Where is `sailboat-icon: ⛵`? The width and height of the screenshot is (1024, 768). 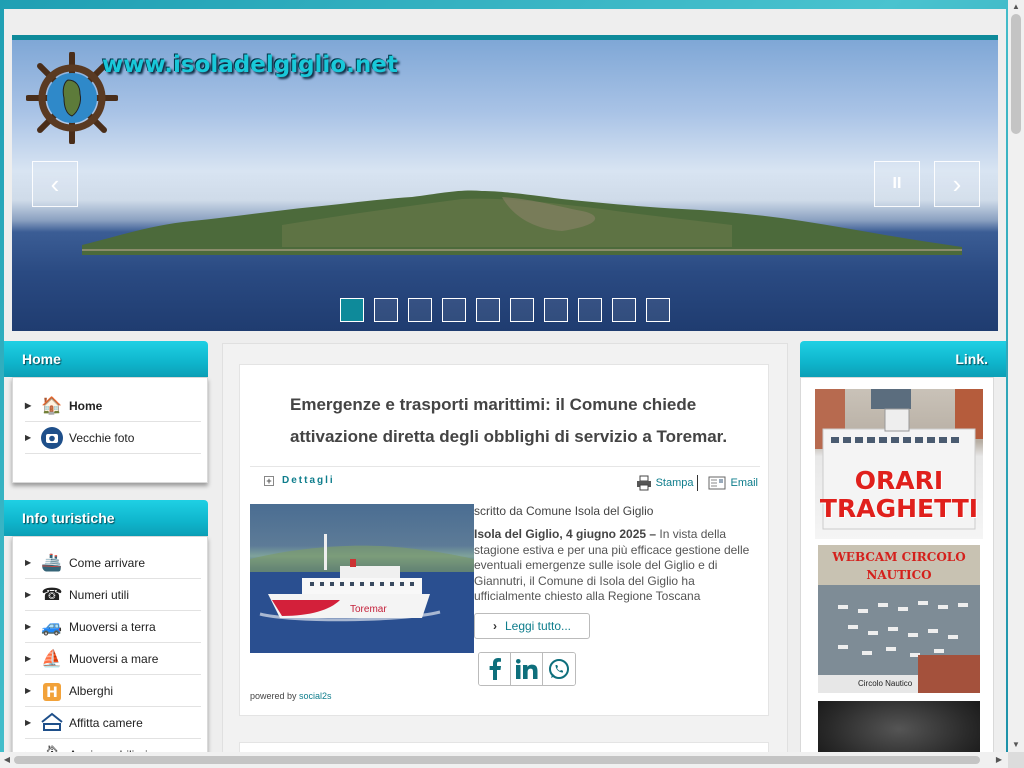 sailboat-icon: ⛵ is located at coordinates (52, 658).